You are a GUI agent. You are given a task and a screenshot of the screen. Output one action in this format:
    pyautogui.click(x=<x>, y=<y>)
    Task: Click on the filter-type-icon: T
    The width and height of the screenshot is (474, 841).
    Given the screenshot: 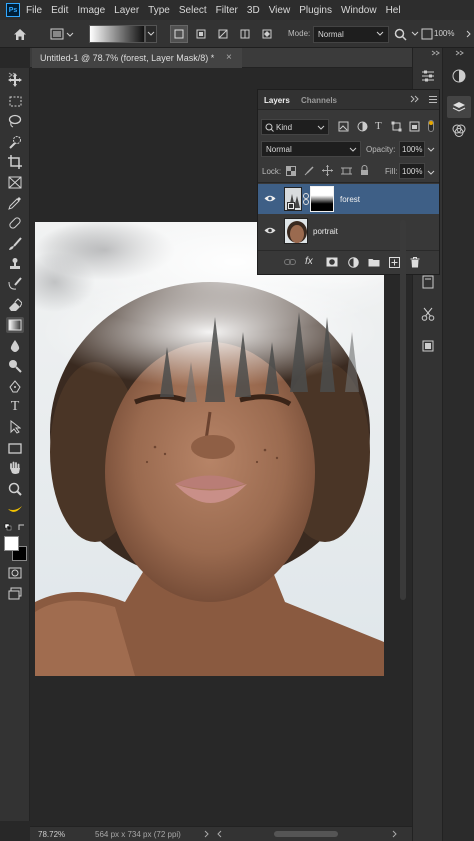 What is the action you would take?
    pyautogui.click(x=378, y=126)
    